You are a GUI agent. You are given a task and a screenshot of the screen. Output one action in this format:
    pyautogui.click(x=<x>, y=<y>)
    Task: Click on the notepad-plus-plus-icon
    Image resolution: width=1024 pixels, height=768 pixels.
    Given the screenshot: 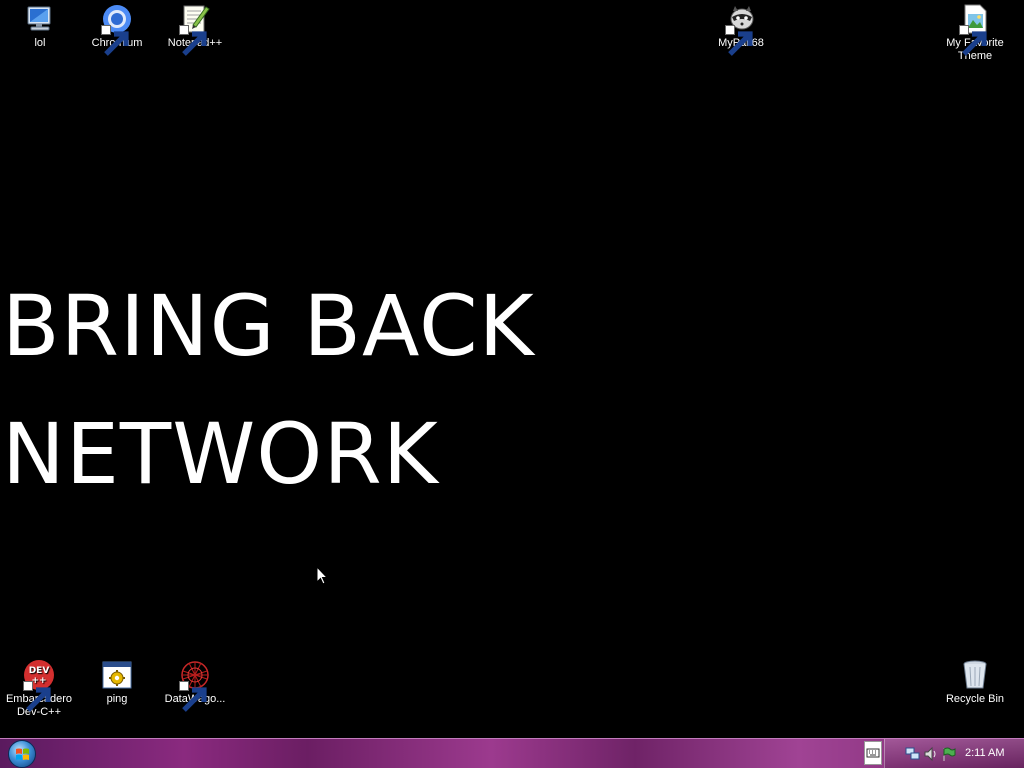 What is the action you would take?
    pyautogui.click(x=195, y=29)
    